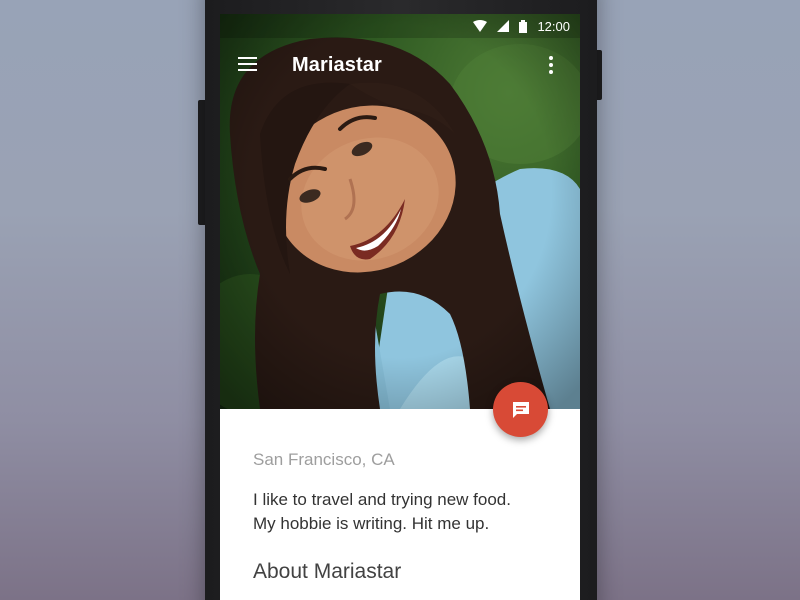 The height and width of the screenshot is (600, 800). Describe the element at coordinates (382, 499) in the screenshot. I see `bio-line: I like to travel and trying new food.` at that location.